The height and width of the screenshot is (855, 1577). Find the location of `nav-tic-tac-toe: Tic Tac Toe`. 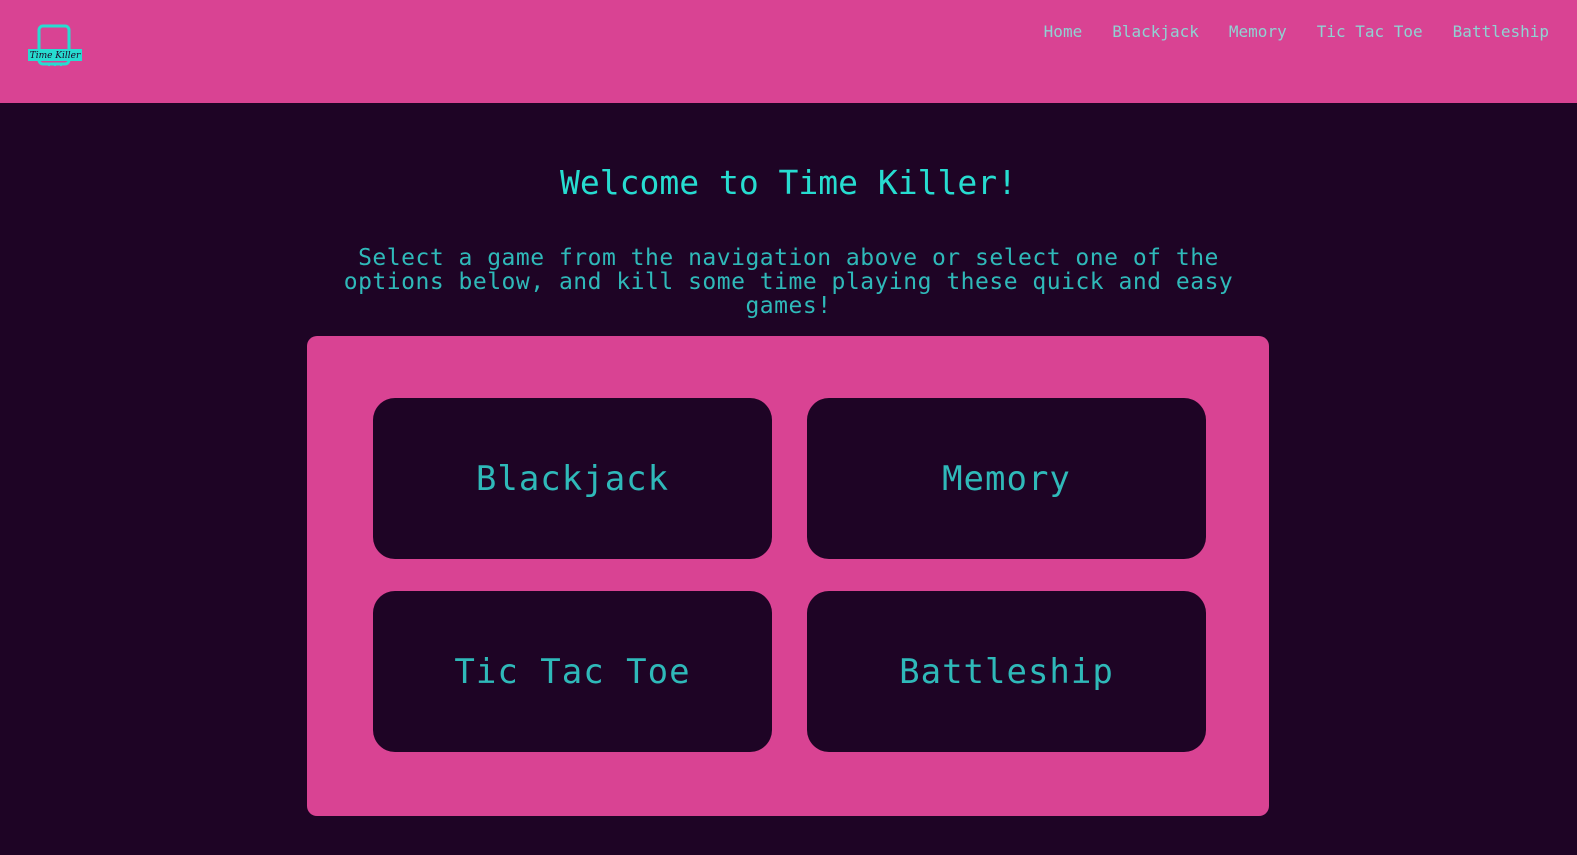

nav-tic-tac-toe: Tic Tac Toe is located at coordinates (1370, 32).